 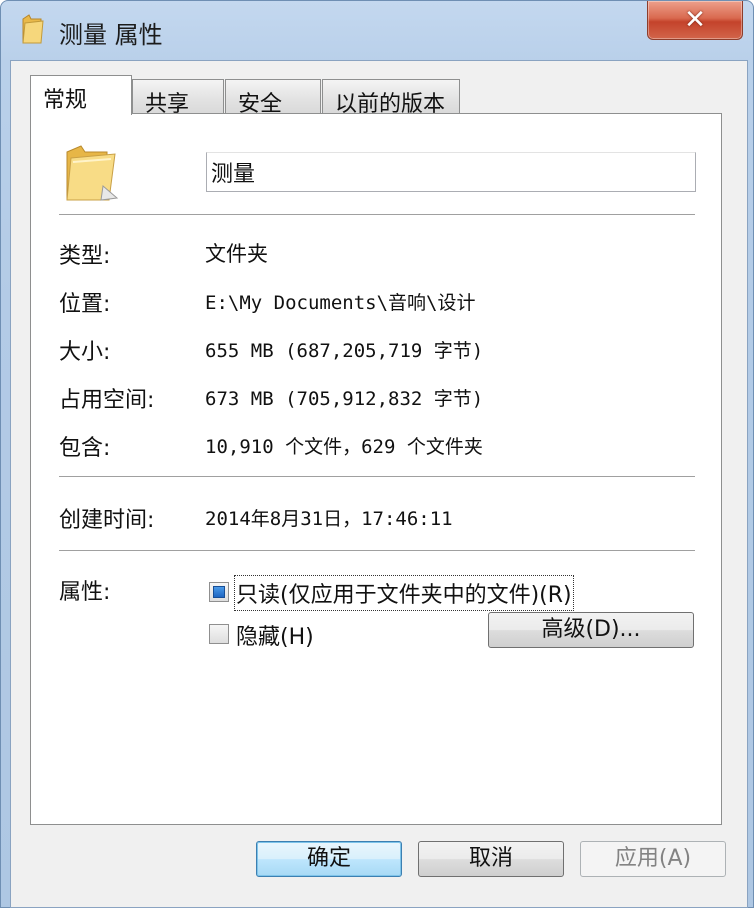 What do you see at coordinates (340, 303) in the screenshot?
I see `location-value: E:\My Documents\音响\设计` at bounding box center [340, 303].